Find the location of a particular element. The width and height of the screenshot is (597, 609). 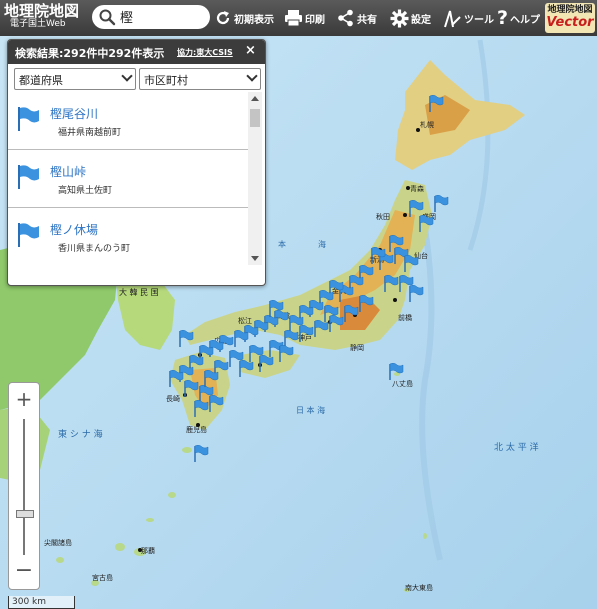

zoom-out-button: − is located at coordinates (24, 570).